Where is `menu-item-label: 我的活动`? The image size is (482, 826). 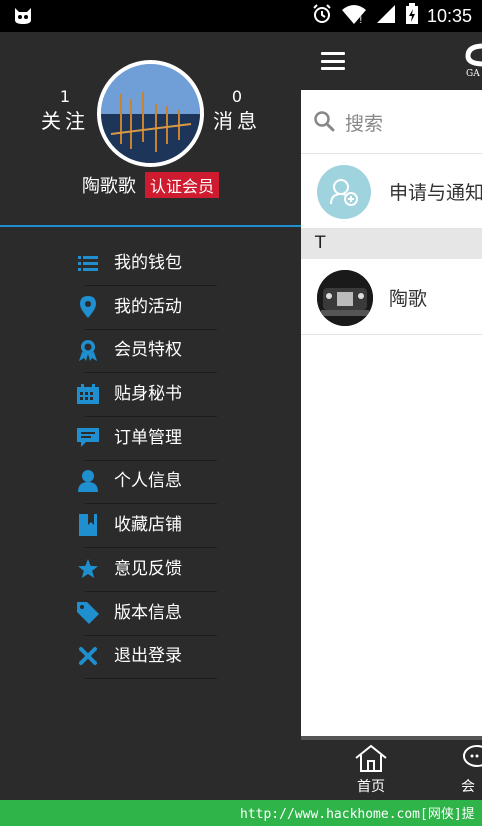 menu-item-label: 我的活动 is located at coordinates (148, 306).